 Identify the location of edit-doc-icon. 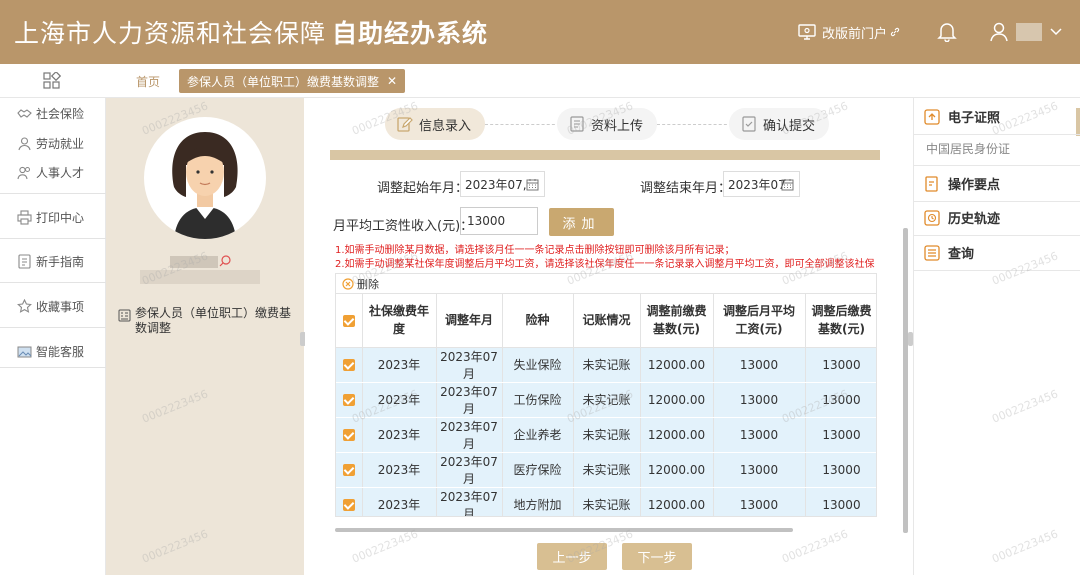
(931, 183).